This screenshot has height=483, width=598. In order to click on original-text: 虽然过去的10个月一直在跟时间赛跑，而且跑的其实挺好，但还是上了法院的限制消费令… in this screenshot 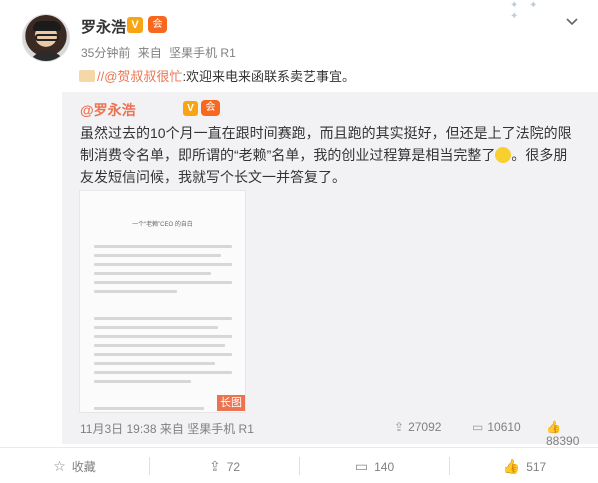, I will do `click(330, 155)`.